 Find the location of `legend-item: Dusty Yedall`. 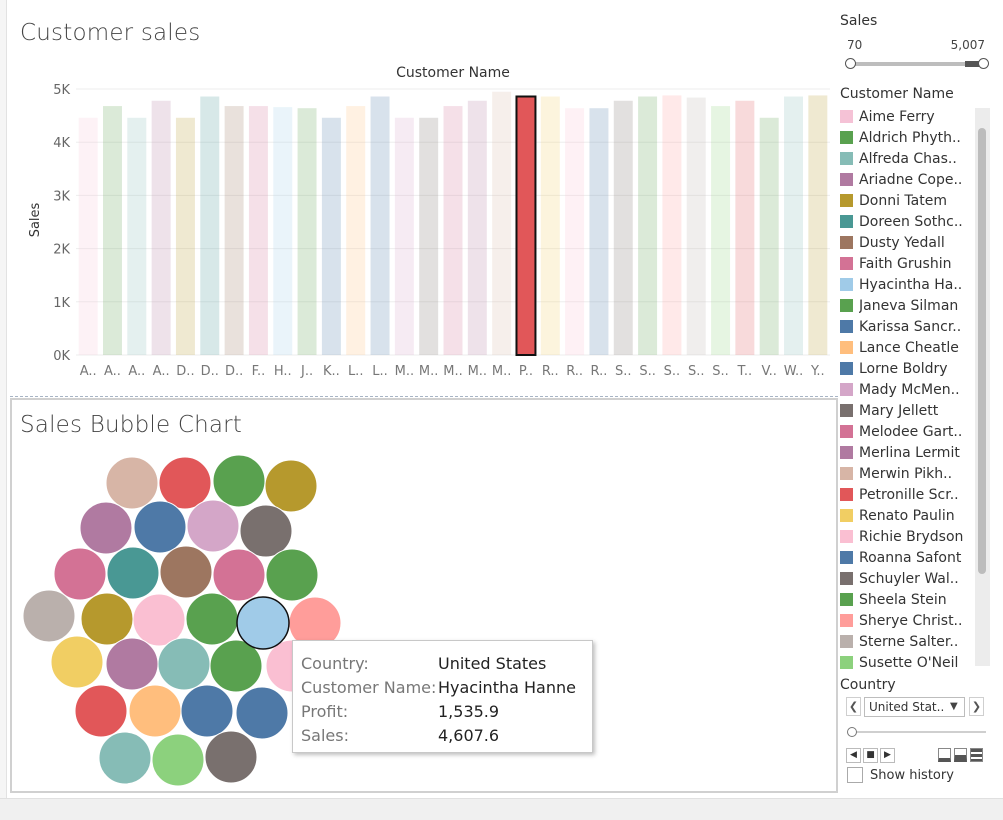

legend-item: Dusty Yedall is located at coordinates (909, 242).